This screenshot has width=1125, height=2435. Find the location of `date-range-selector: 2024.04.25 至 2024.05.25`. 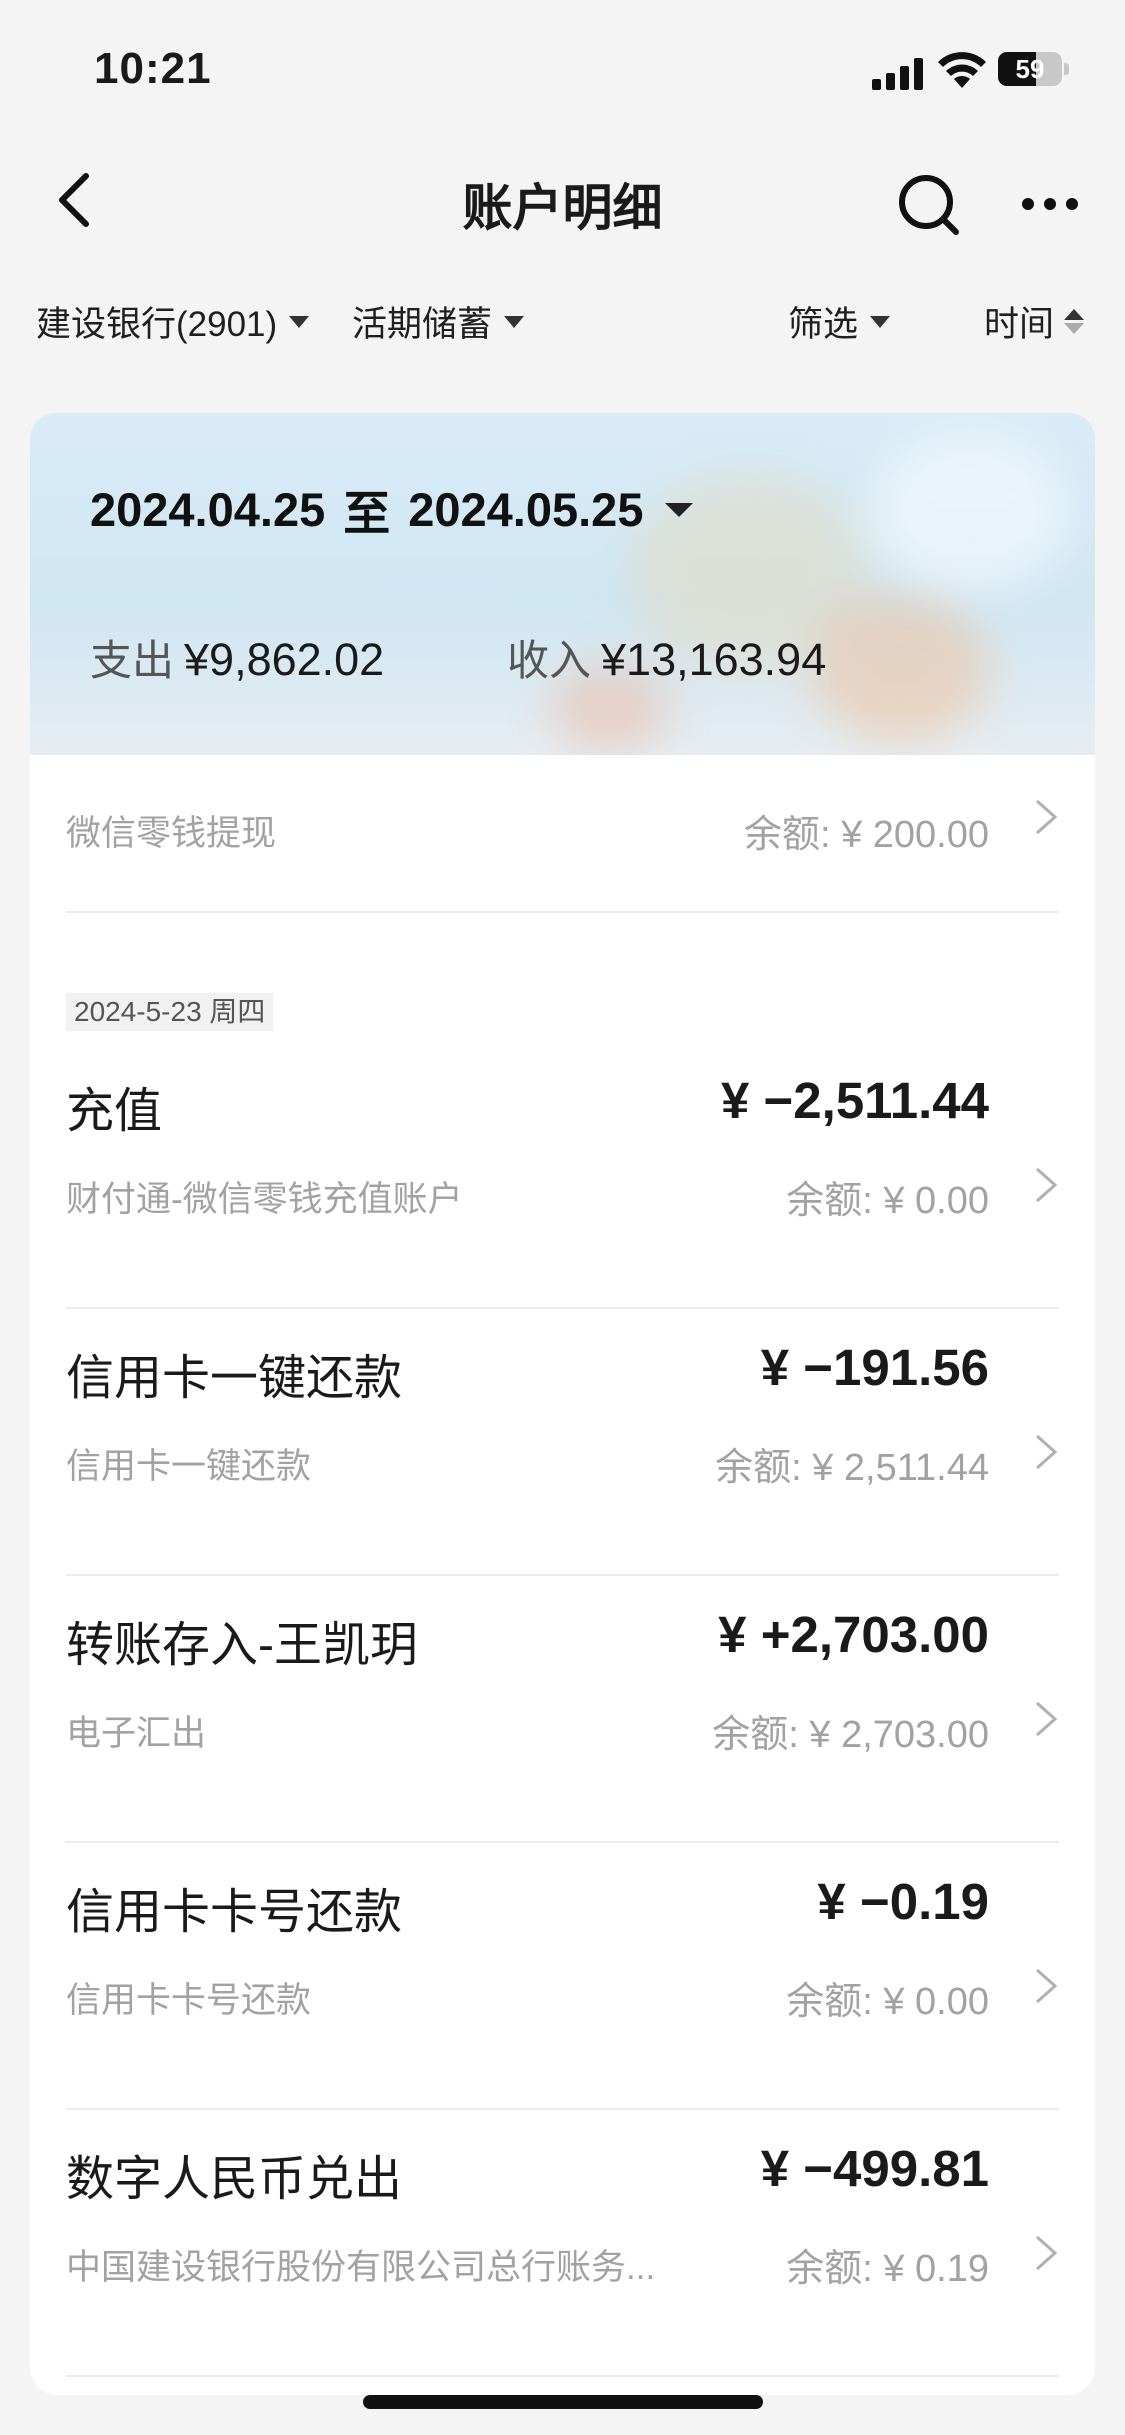

date-range-selector: 2024.04.25 至 2024.05.25 is located at coordinates (392, 509).